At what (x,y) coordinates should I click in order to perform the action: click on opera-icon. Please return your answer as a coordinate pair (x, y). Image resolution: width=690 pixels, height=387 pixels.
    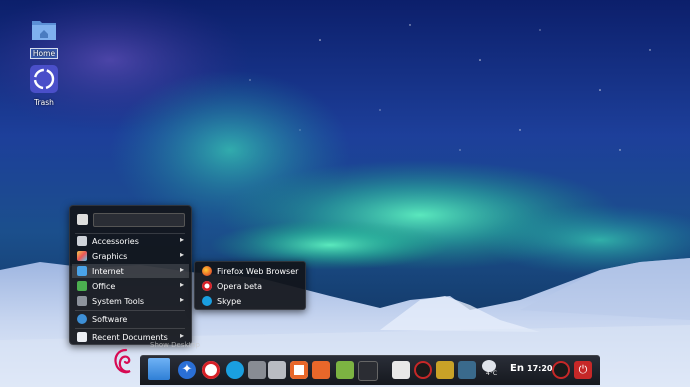
    Looking at the image, I should click on (207, 286).